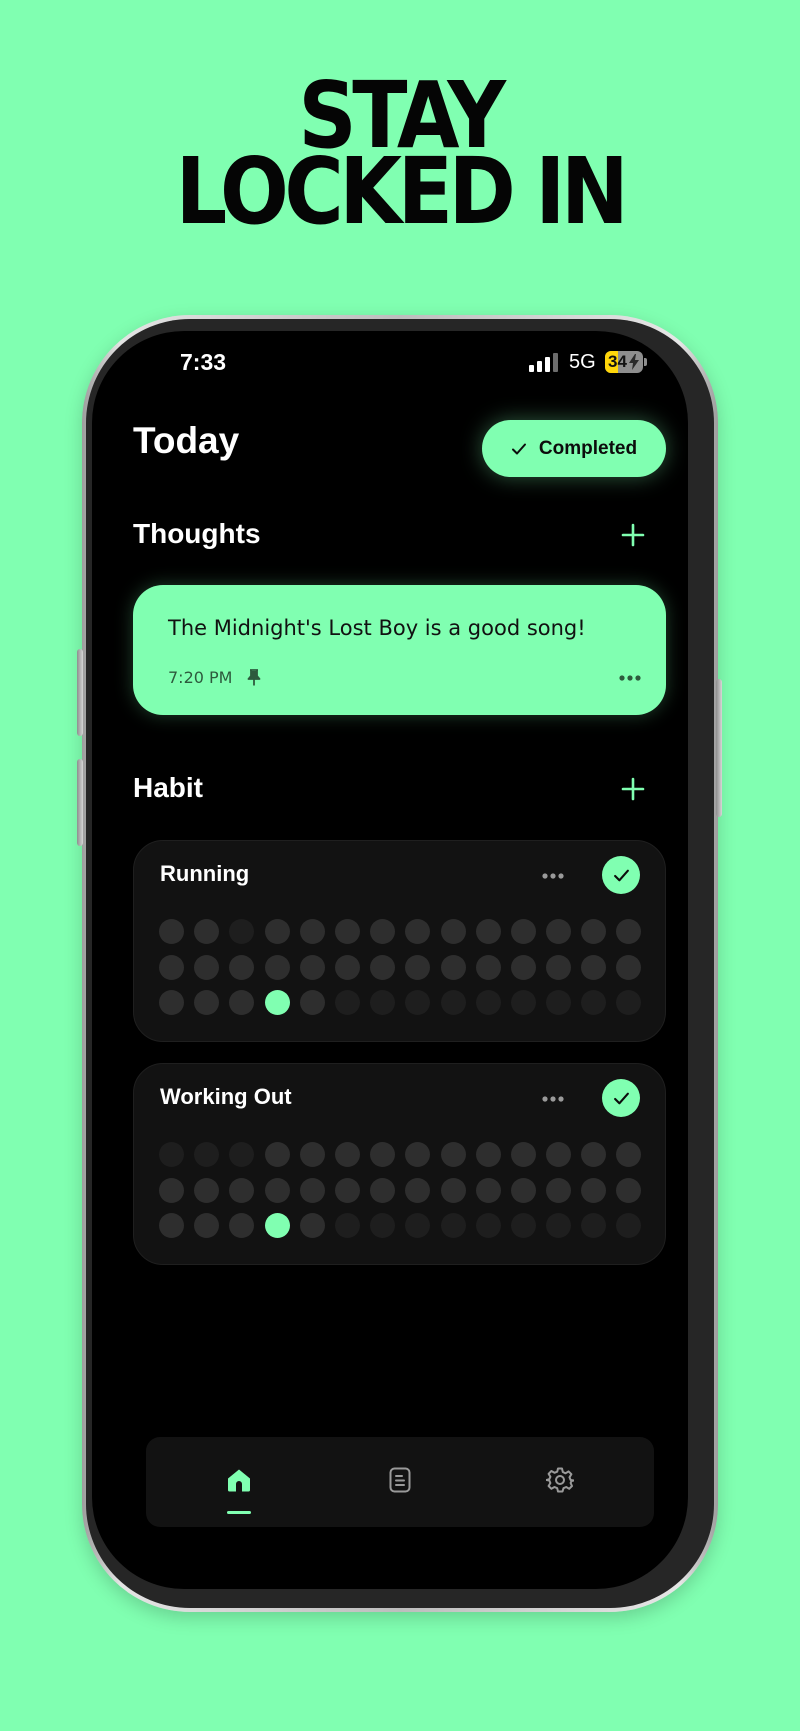  I want to click on completed-button: Completed, so click(574, 448).